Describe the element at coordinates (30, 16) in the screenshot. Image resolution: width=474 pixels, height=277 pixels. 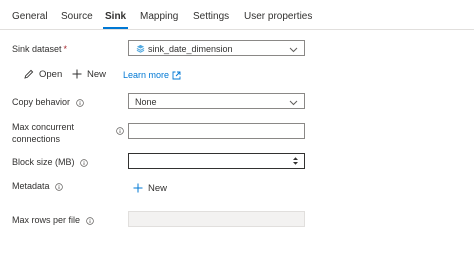
I see `tab-general: General` at that location.